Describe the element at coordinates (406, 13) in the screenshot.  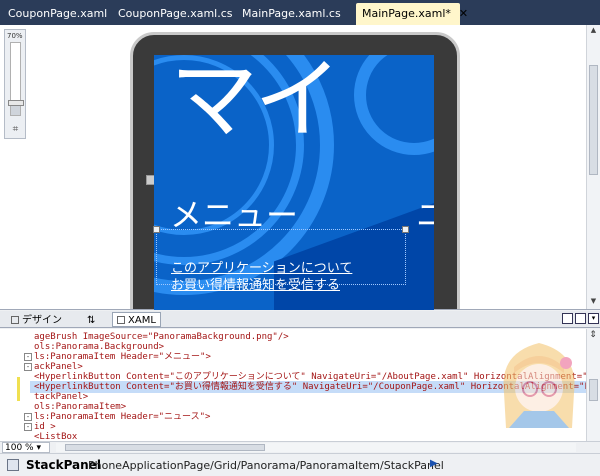
I see `tab-label: MainPage.xaml*` at that location.